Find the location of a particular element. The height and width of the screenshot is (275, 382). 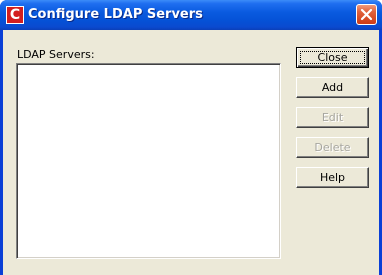

help-button-label: Help is located at coordinates (332, 177).